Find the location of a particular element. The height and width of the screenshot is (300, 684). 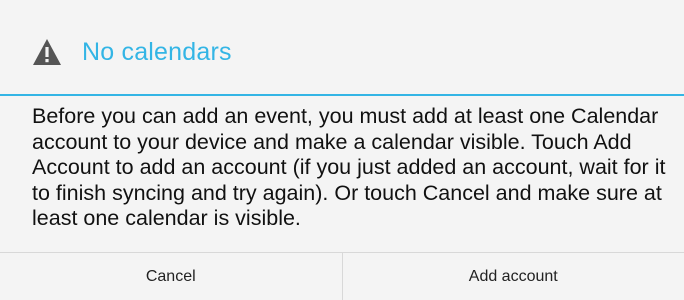

dialog-title: No calendars is located at coordinates (157, 51).